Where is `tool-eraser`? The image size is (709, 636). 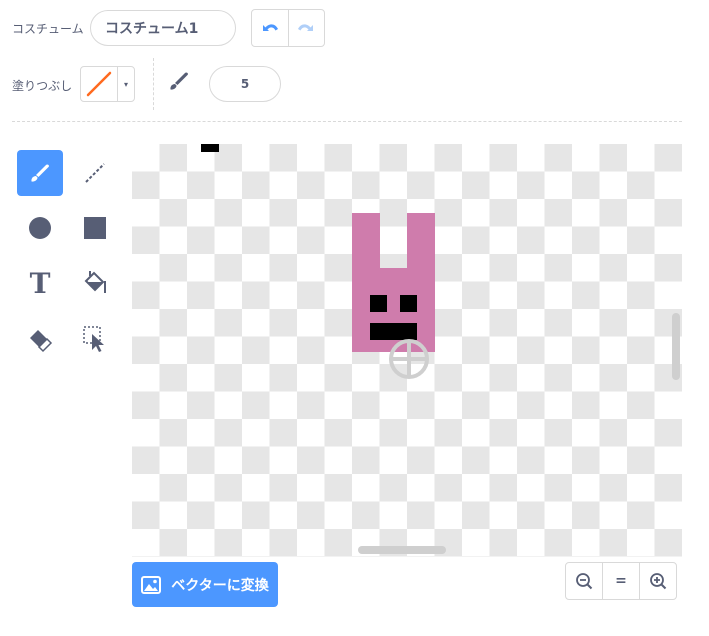 tool-eraser is located at coordinates (40, 338).